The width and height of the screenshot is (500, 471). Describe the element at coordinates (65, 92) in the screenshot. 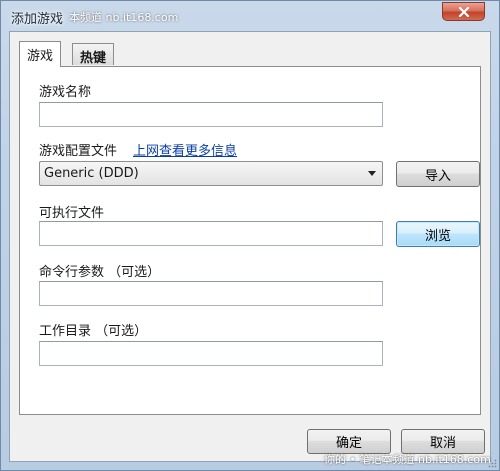

I see `game-name-label: 游戏名称` at that location.